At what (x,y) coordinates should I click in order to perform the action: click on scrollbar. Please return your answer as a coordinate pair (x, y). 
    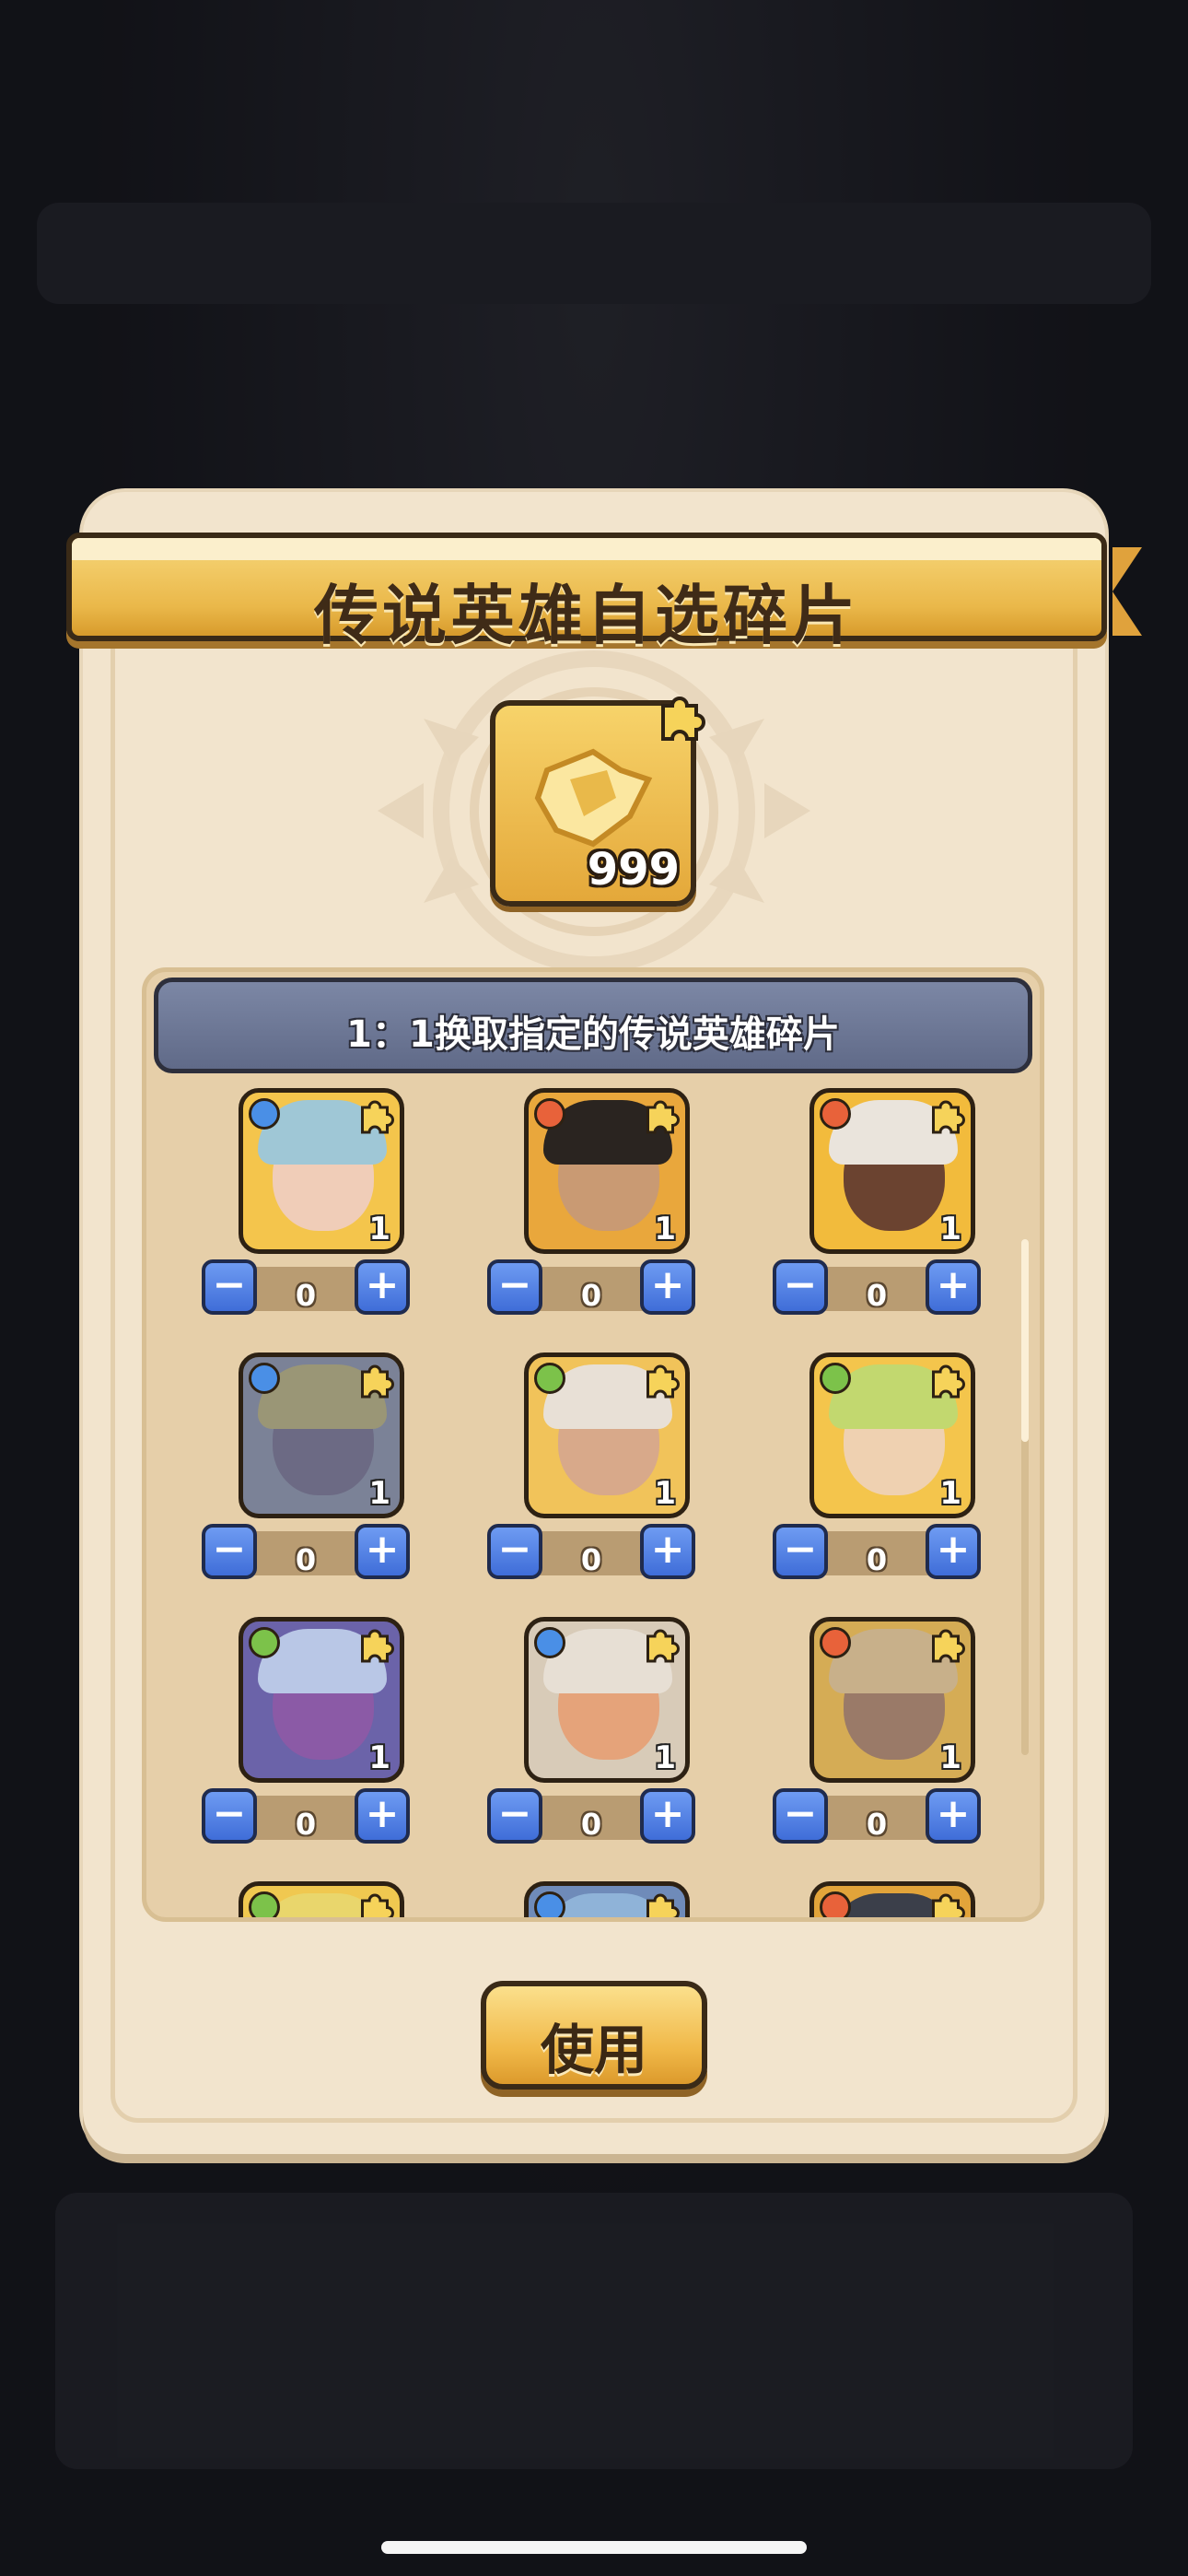
    Looking at the image, I should click on (1025, 1497).